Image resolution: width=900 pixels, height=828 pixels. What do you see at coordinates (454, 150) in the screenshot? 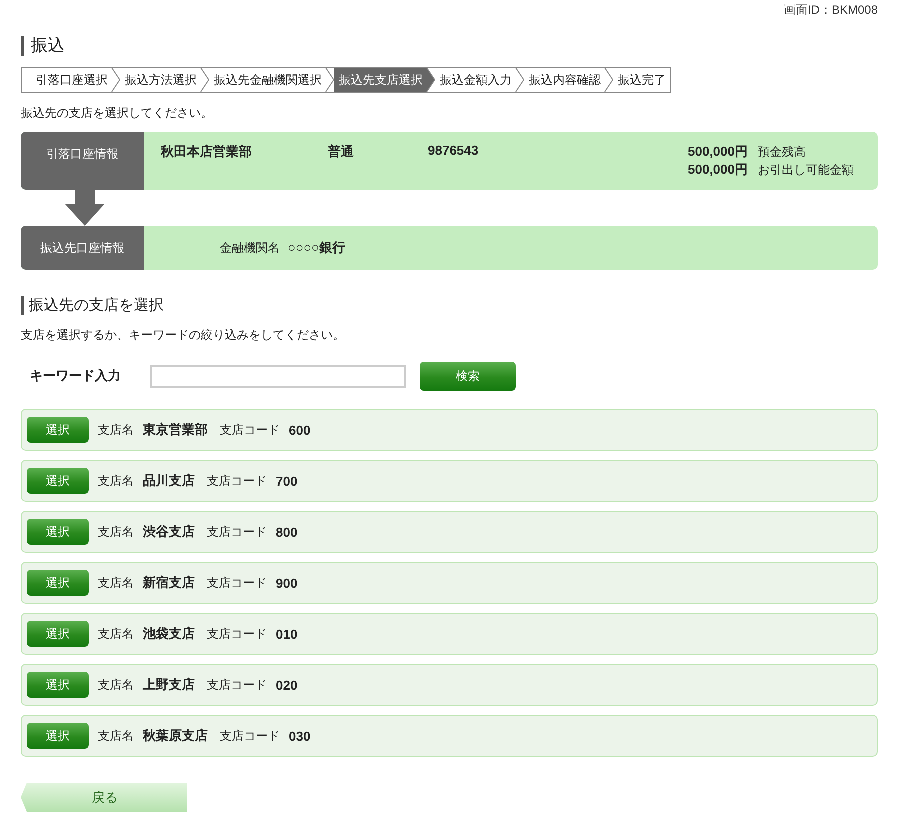
I see `account-number: 9876543` at bounding box center [454, 150].